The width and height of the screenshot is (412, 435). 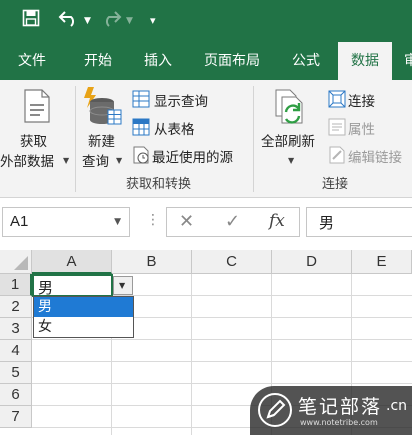 What do you see at coordinates (66, 222) in the screenshot?
I see `name-box: A1 ▼` at bounding box center [66, 222].